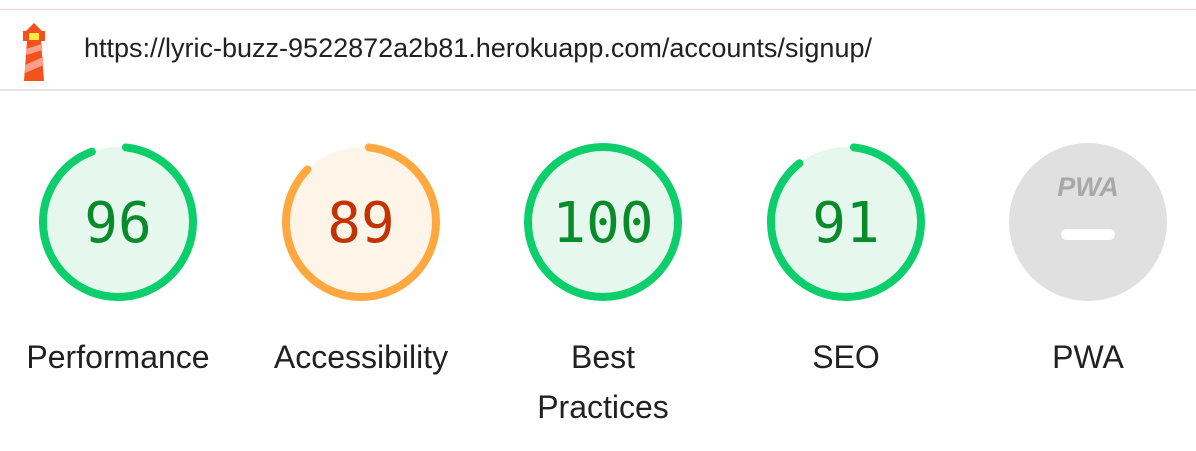 The width and height of the screenshot is (1196, 451). I want to click on best-practices-score-ring: 100, so click(603, 222).